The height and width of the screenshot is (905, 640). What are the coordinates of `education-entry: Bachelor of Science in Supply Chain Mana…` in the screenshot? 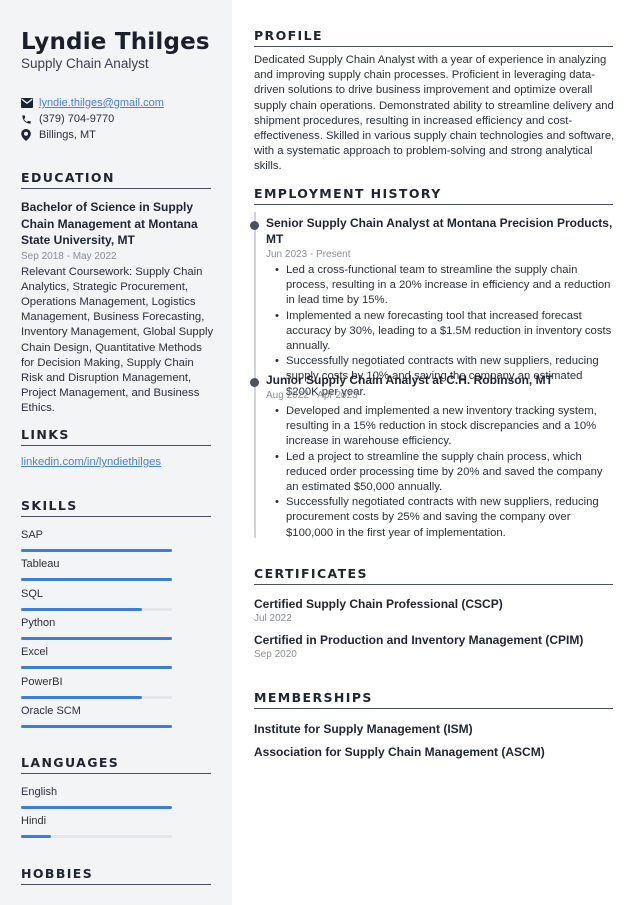 It's located at (118, 308).